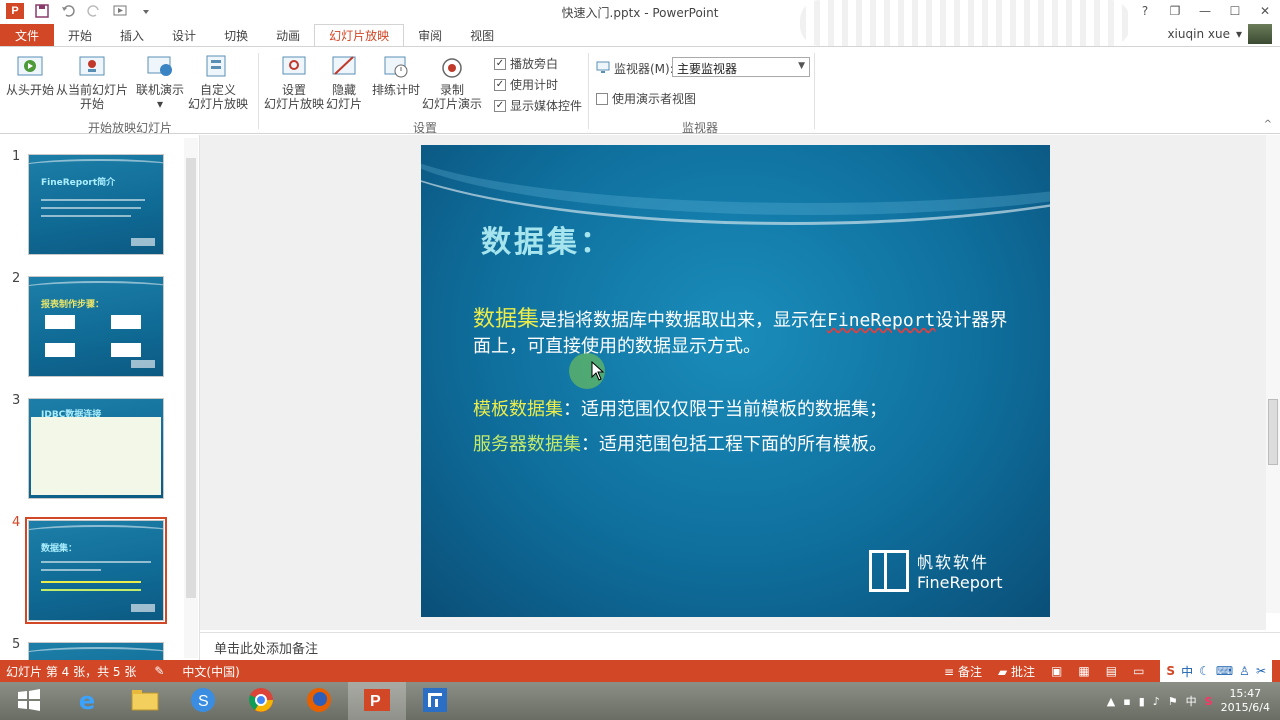 Image resolution: width=1280 pixels, height=720 pixels. Describe the element at coordinates (87, 701) in the screenshot. I see `taskbar-ie: e` at that location.